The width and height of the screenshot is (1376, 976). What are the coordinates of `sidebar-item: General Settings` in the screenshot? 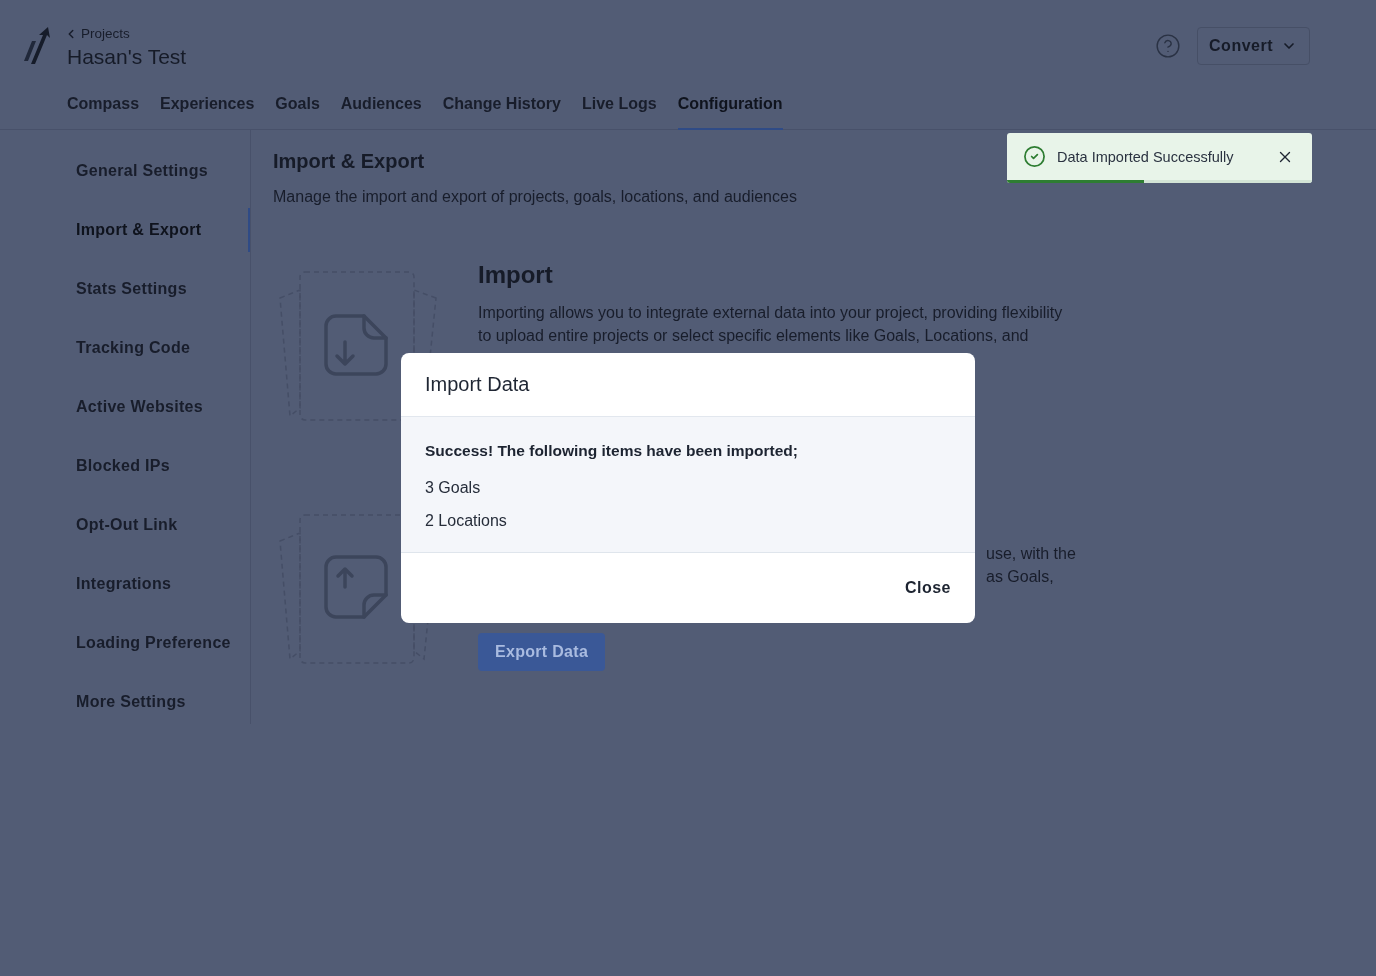 It's located at (125, 171).